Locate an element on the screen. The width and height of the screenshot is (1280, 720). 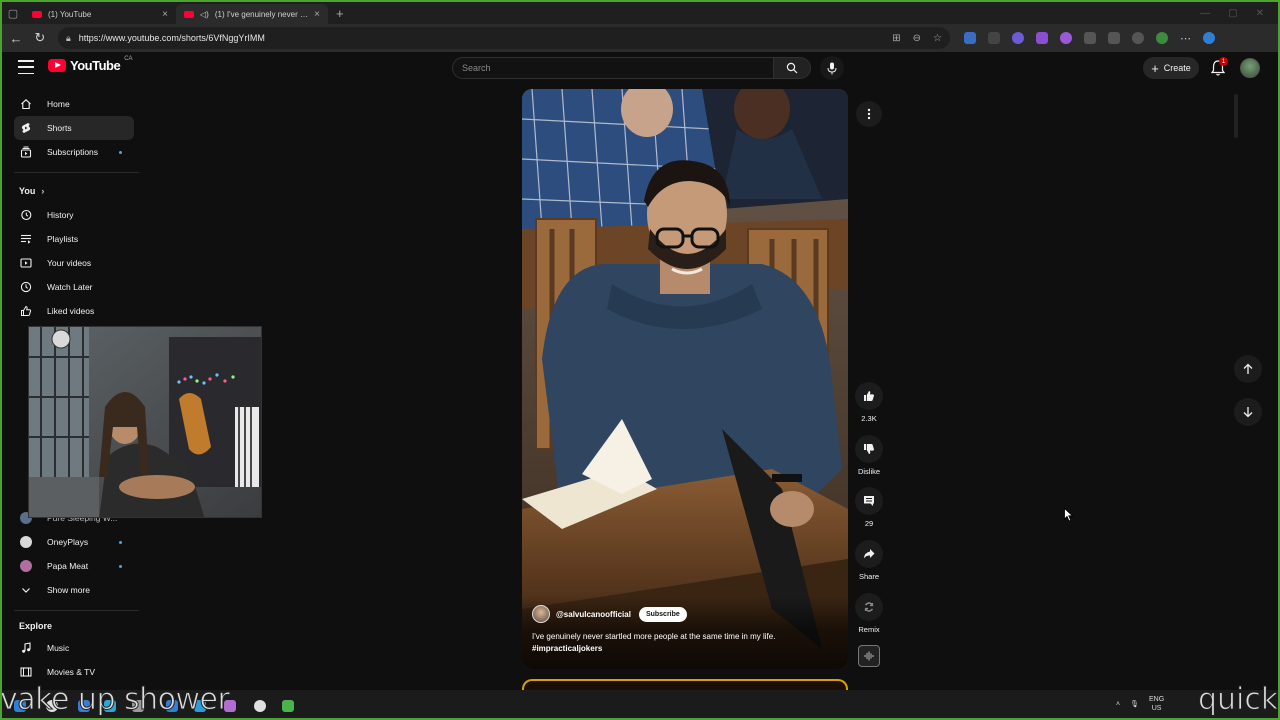
arrow-down-icon is located at coordinates (1248, 412).